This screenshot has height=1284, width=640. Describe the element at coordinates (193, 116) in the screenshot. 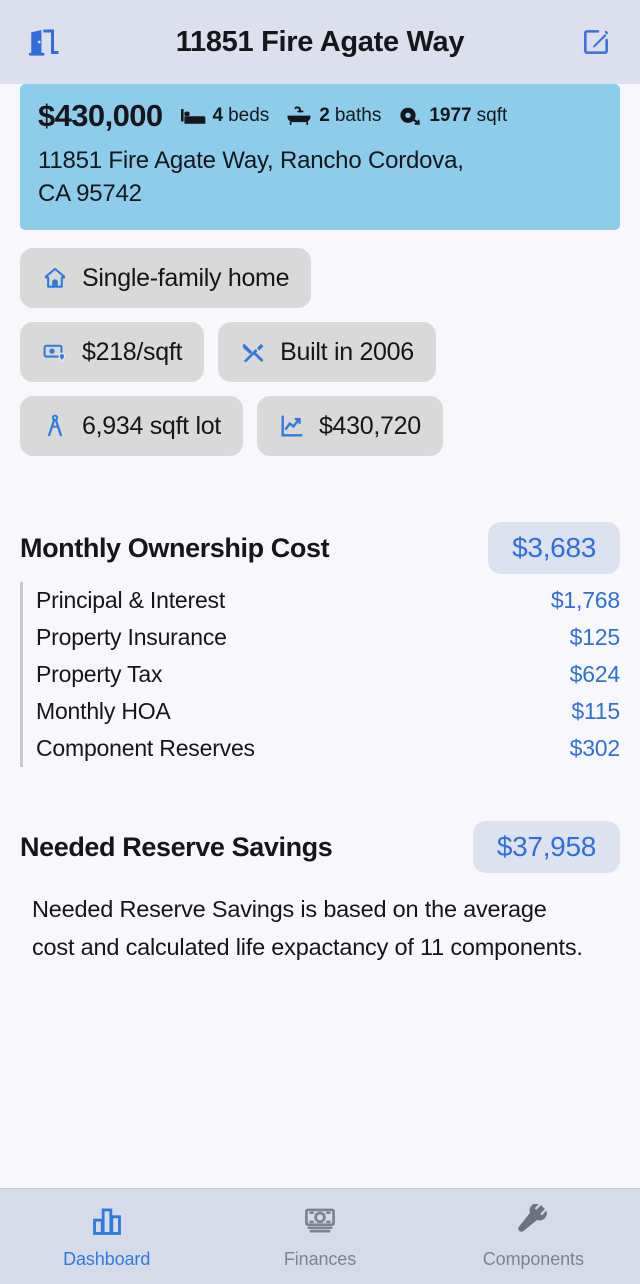

I see `bed-icon` at that location.